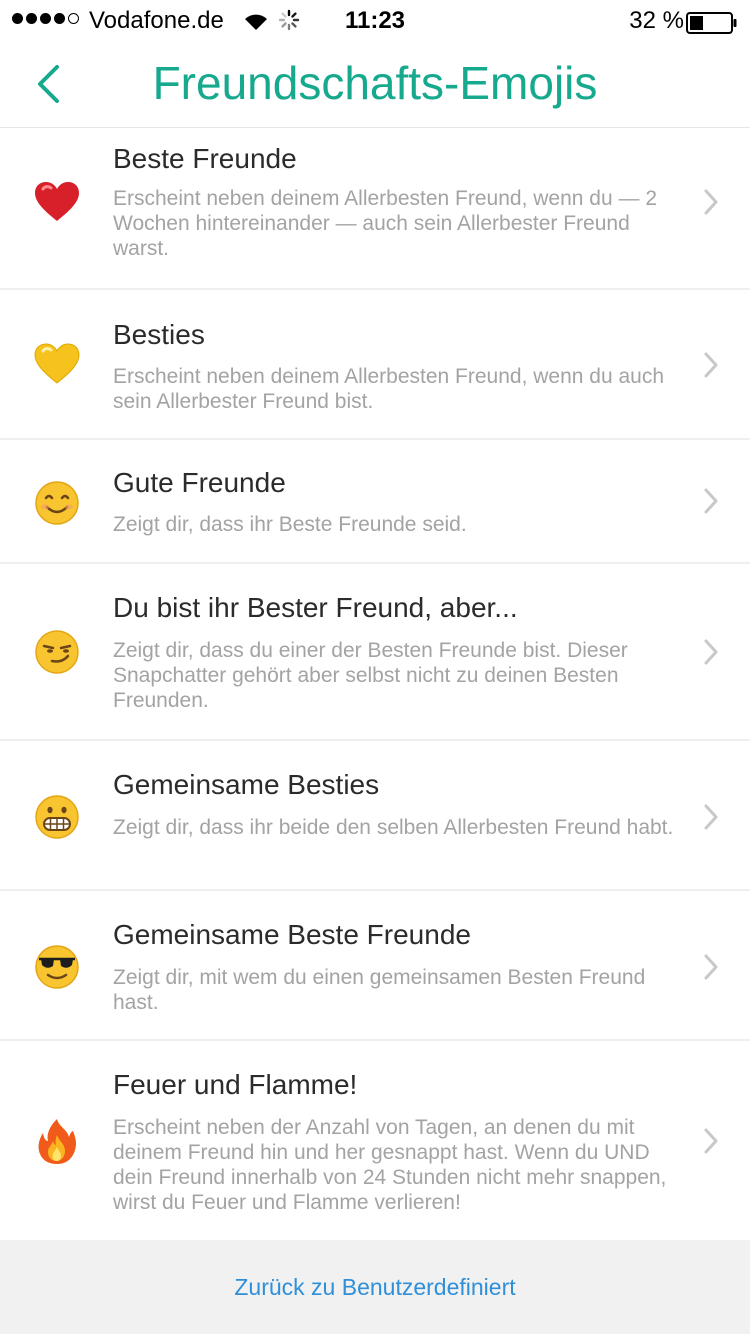  What do you see at coordinates (57, 967) in the screenshot?
I see `sunglasses-face-icon` at bounding box center [57, 967].